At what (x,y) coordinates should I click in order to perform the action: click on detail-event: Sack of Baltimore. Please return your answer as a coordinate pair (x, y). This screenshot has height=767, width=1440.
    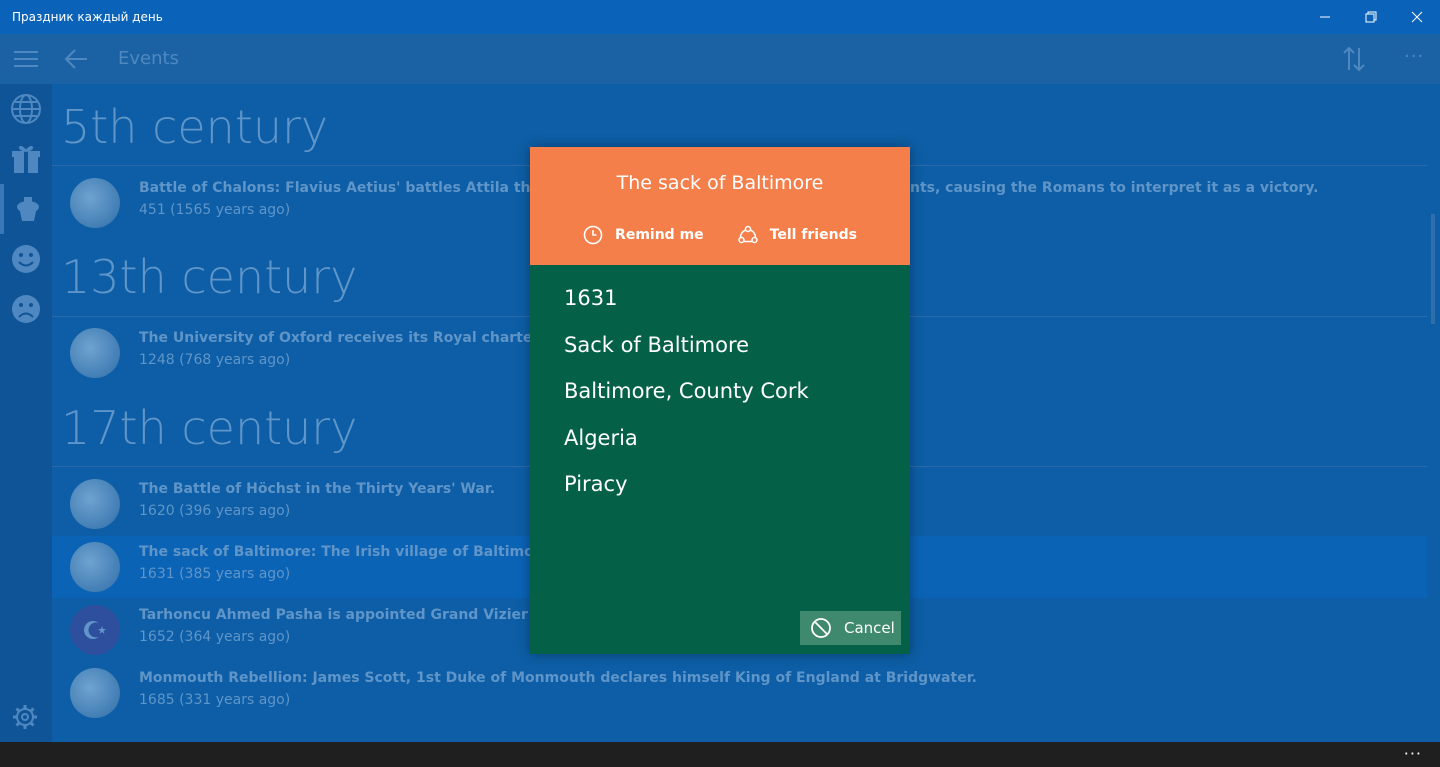
    Looking at the image, I should click on (657, 344).